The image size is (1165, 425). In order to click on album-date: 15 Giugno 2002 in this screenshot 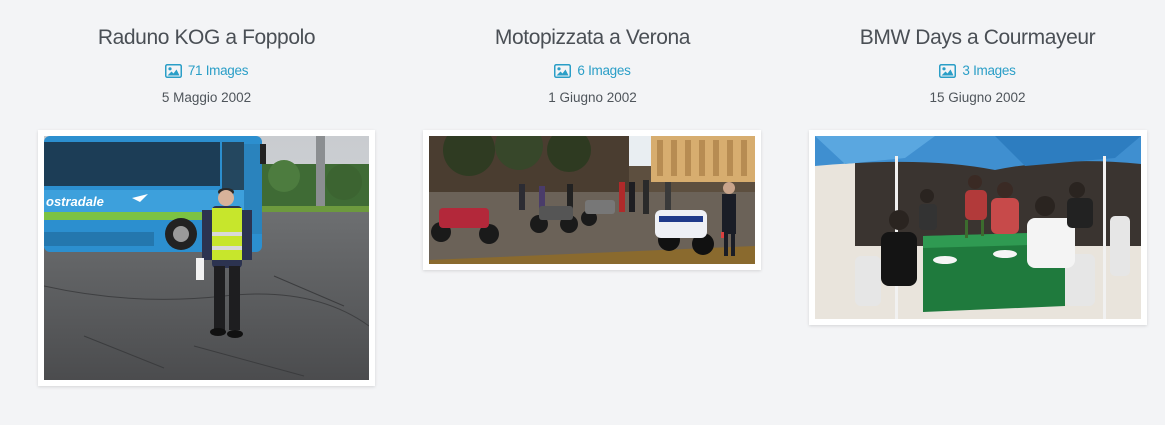, I will do `click(977, 97)`.